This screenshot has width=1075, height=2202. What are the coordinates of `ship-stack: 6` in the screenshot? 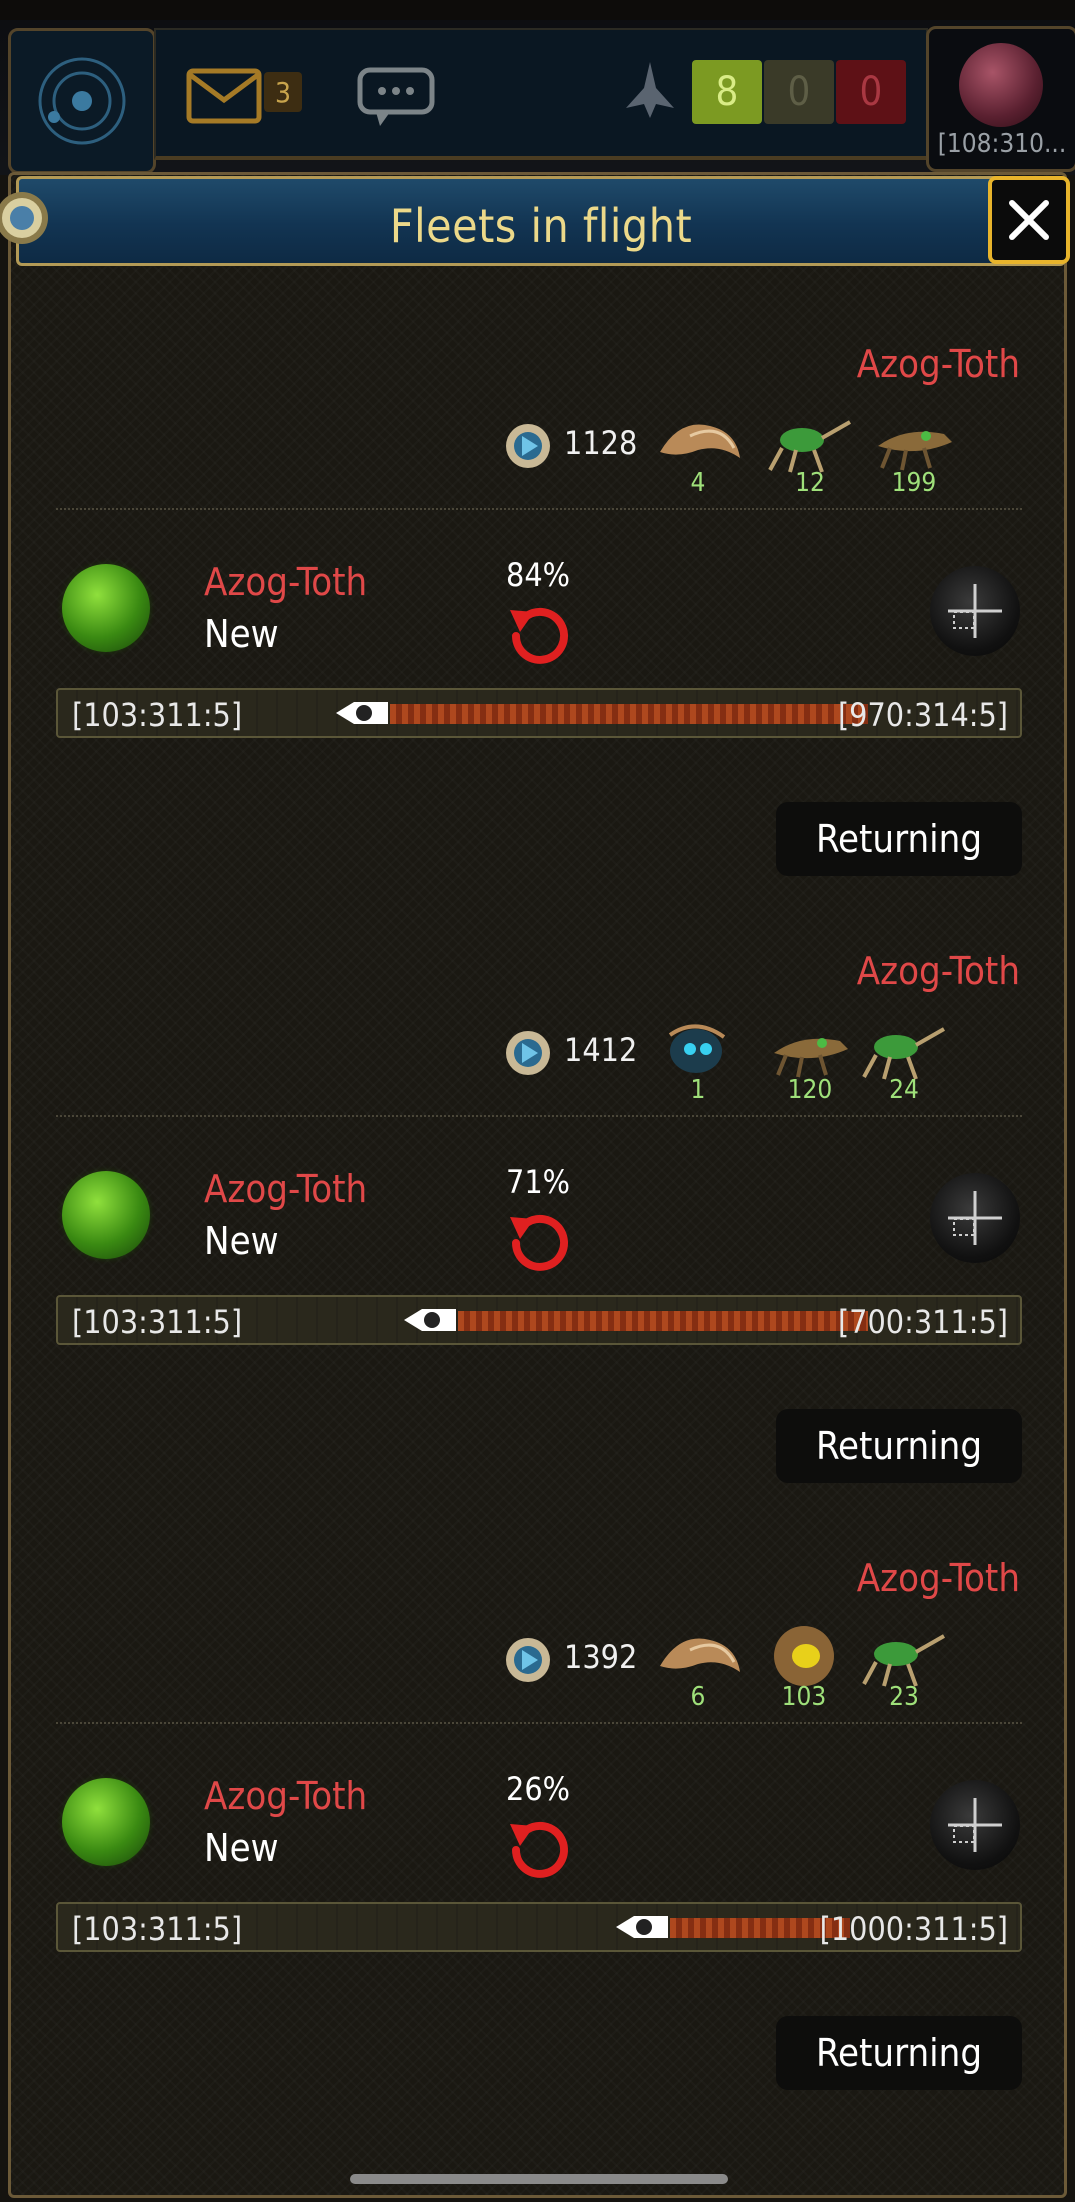 It's located at (698, 1667).